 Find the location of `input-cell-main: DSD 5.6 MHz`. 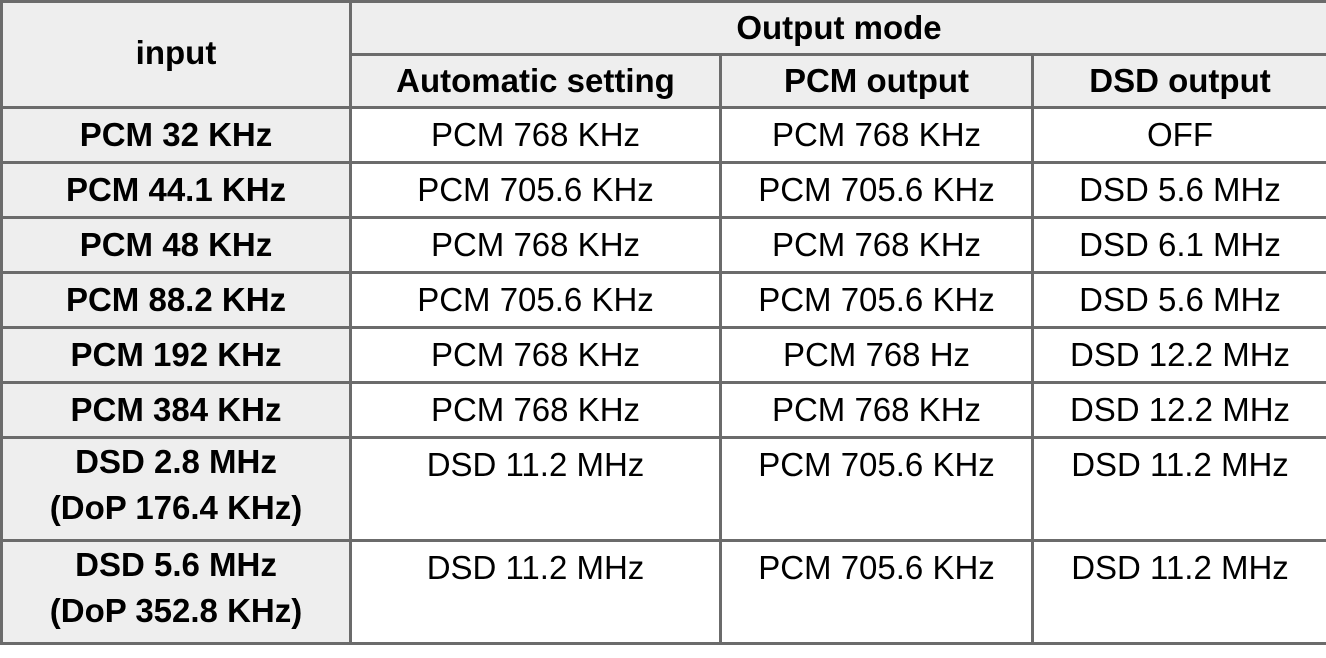

input-cell-main: DSD 5.6 MHz is located at coordinates (176, 564).